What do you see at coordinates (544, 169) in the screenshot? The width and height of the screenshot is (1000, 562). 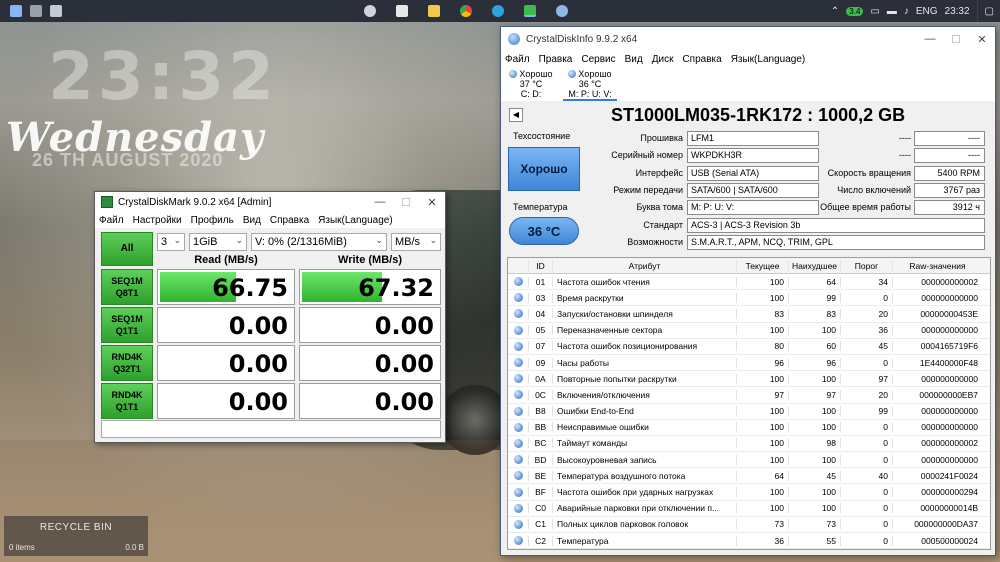 I see `health-status-button: Хорошо` at bounding box center [544, 169].